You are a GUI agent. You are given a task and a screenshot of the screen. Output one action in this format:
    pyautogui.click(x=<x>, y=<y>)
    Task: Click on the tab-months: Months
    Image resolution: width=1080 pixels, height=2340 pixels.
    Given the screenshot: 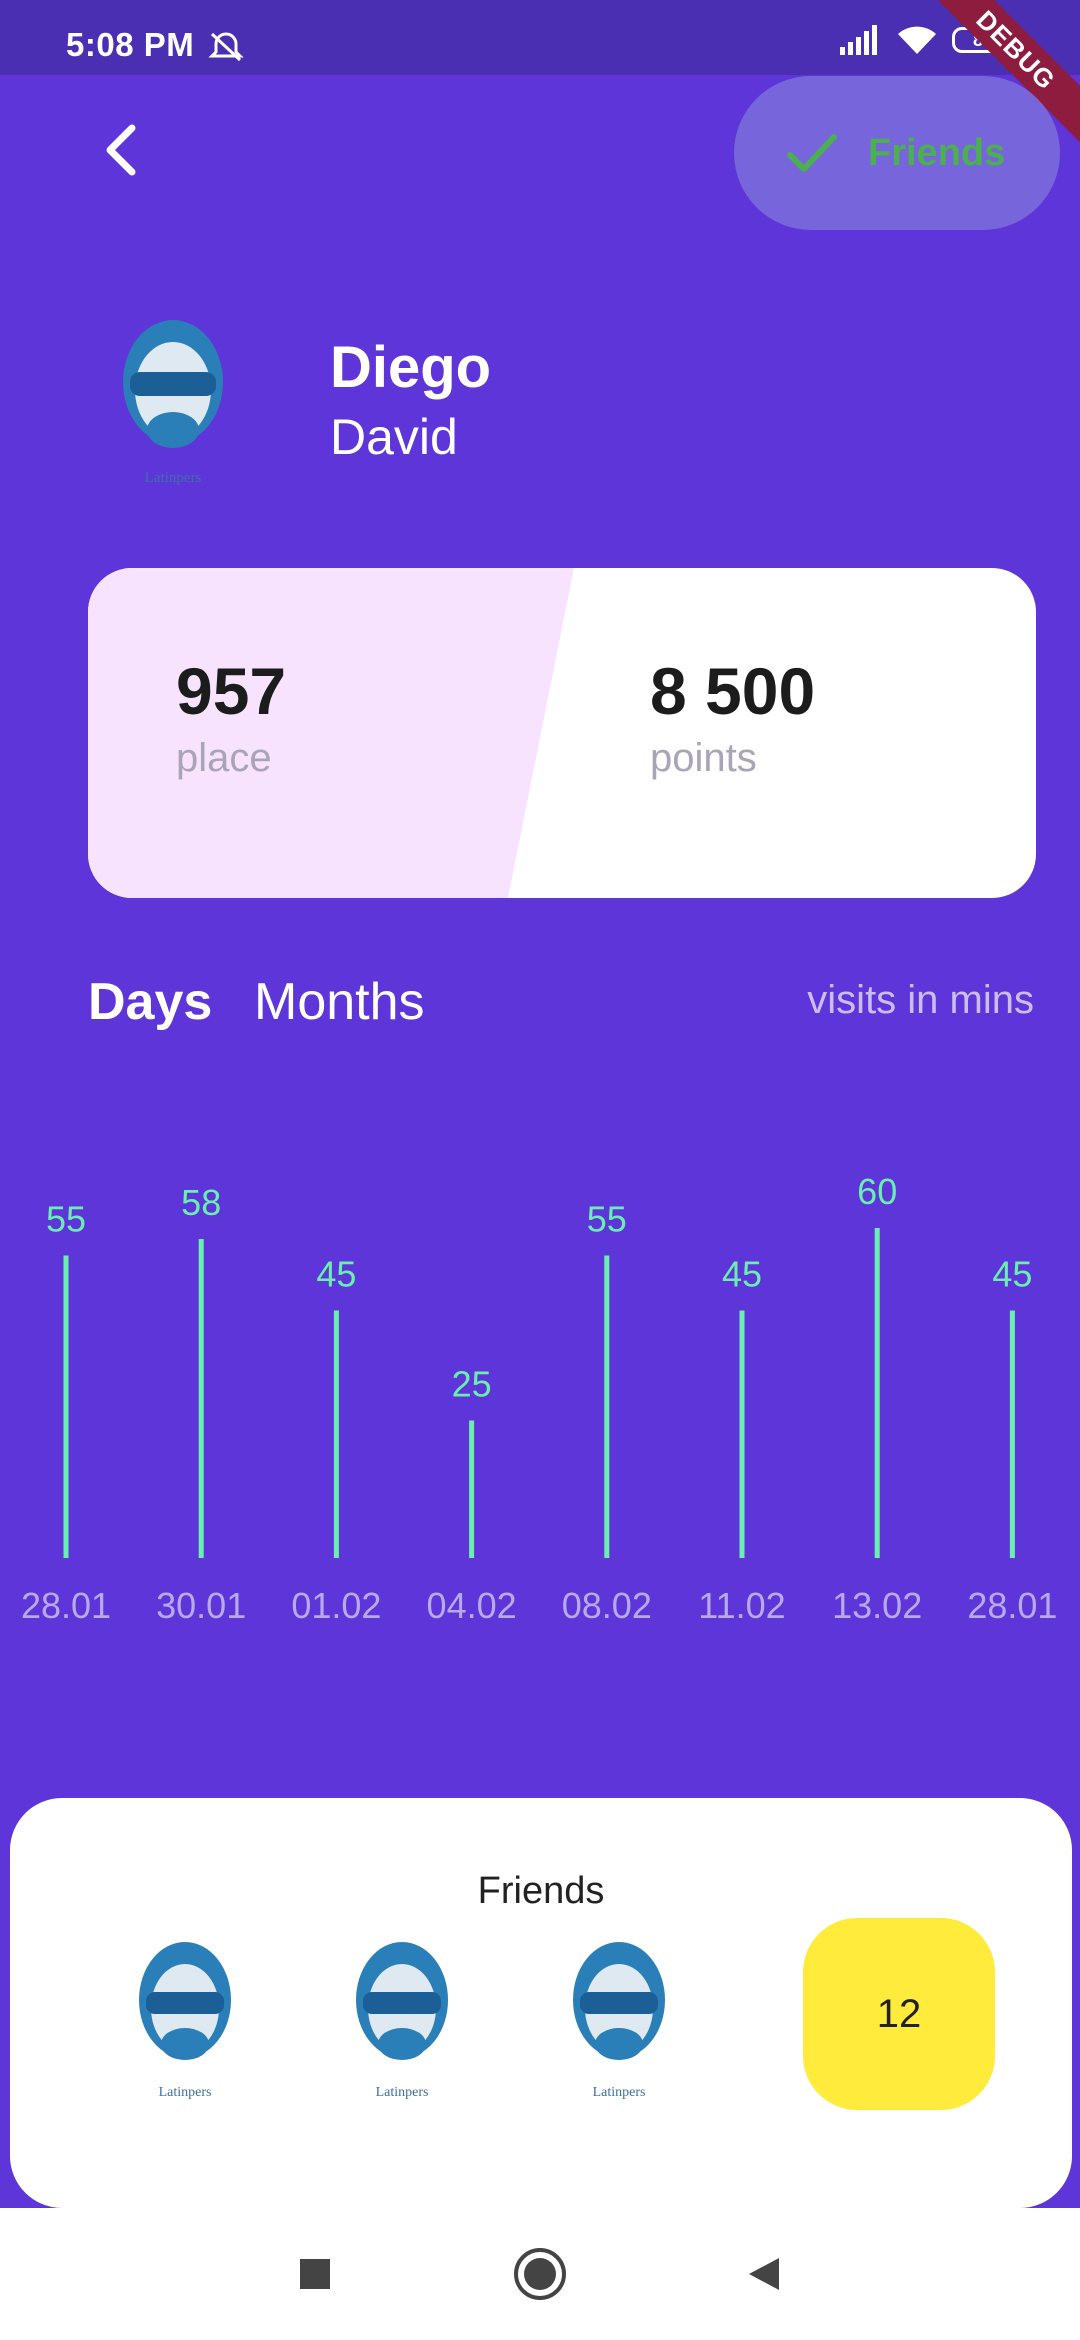 What is the action you would take?
    pyautogui.click(x=339, y=1002)
    